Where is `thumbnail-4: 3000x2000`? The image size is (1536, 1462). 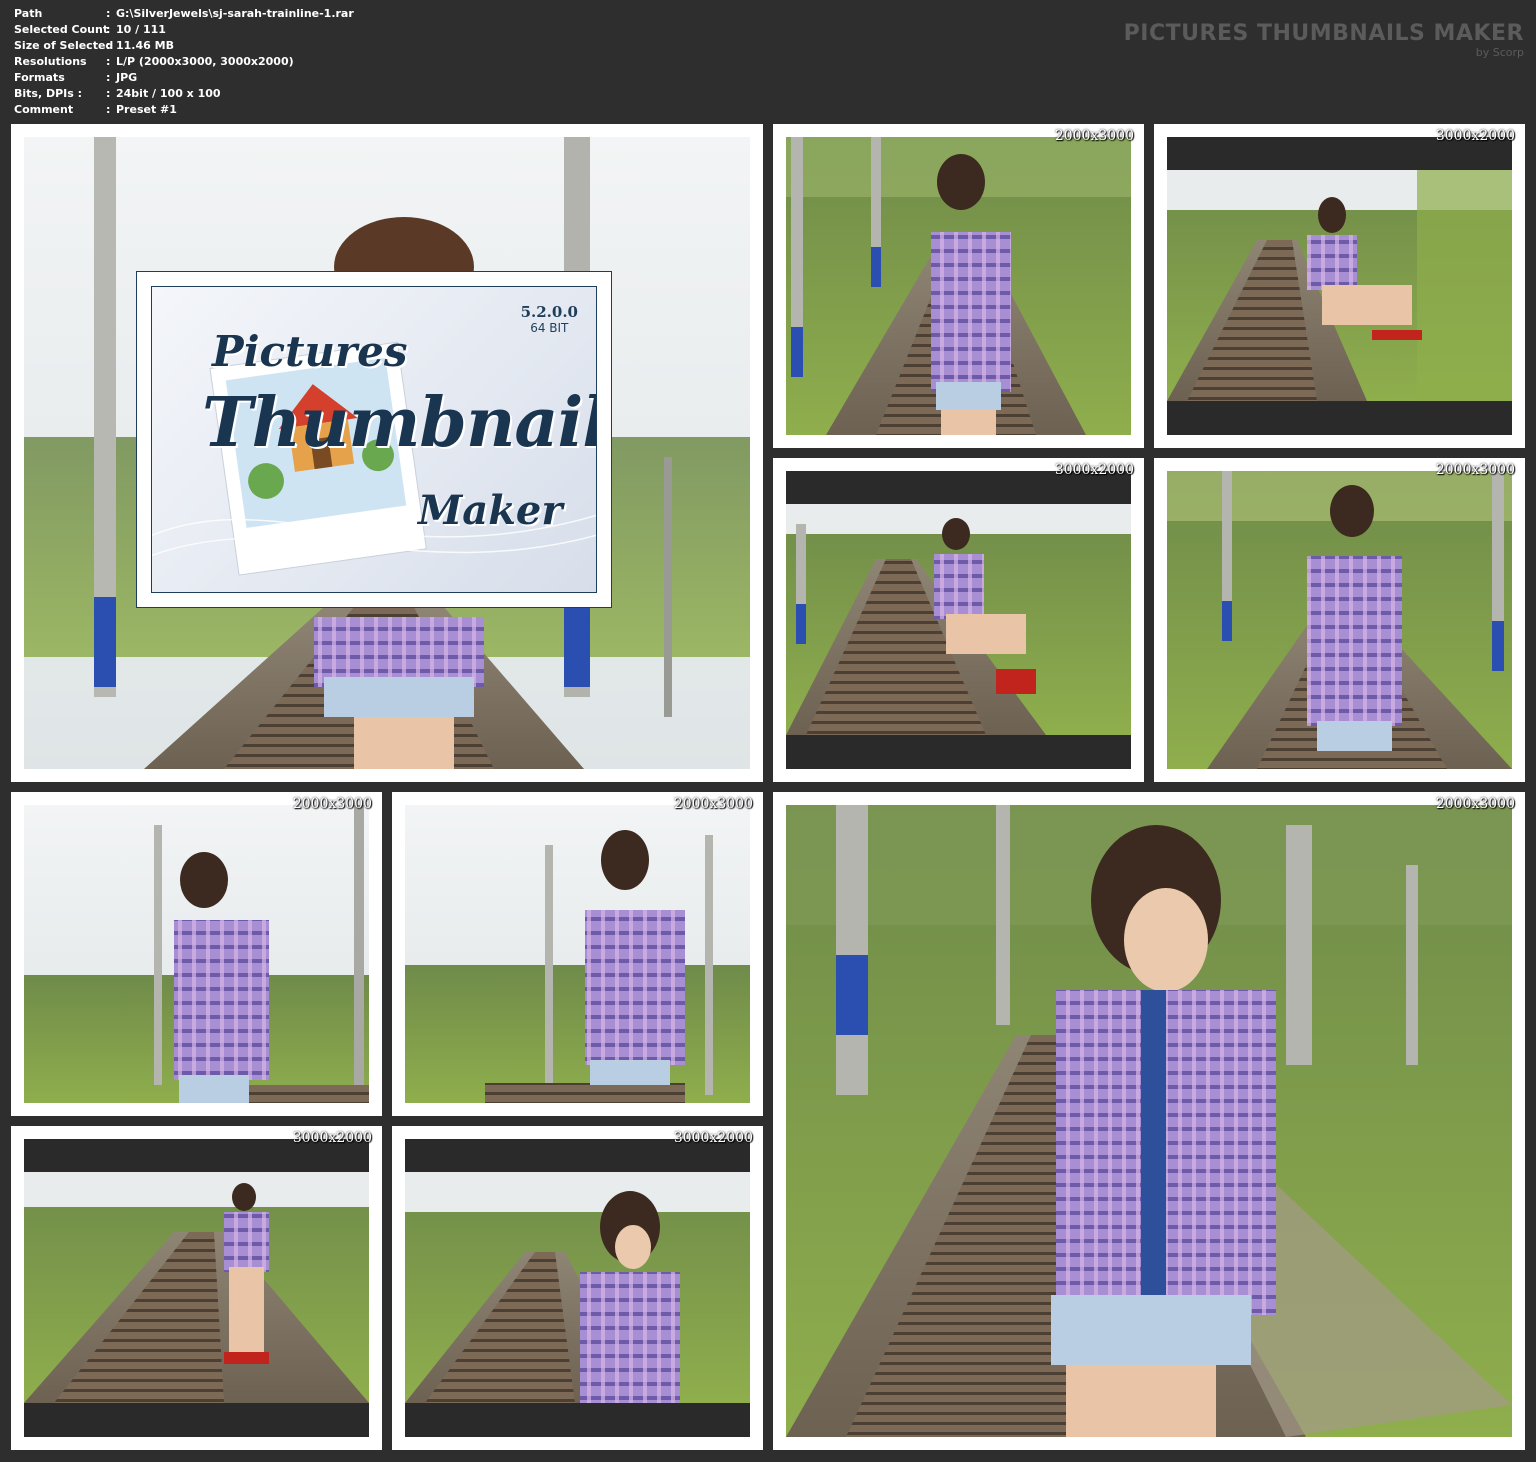
thumbnail-4: 3000x2000 is located at coordinates (958, 620).